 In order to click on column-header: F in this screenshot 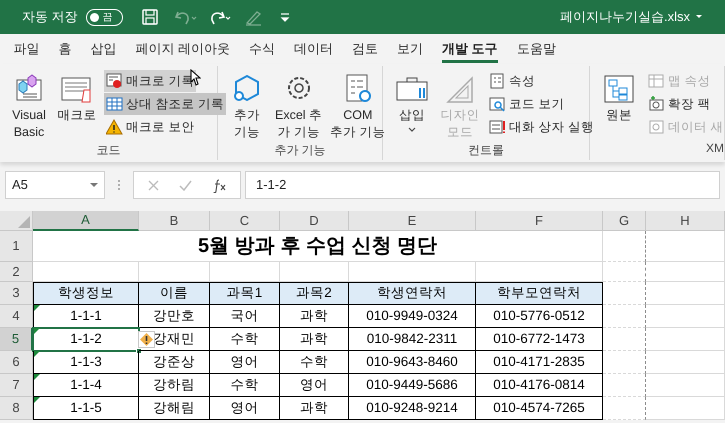, I will do `click(539, 221)`.